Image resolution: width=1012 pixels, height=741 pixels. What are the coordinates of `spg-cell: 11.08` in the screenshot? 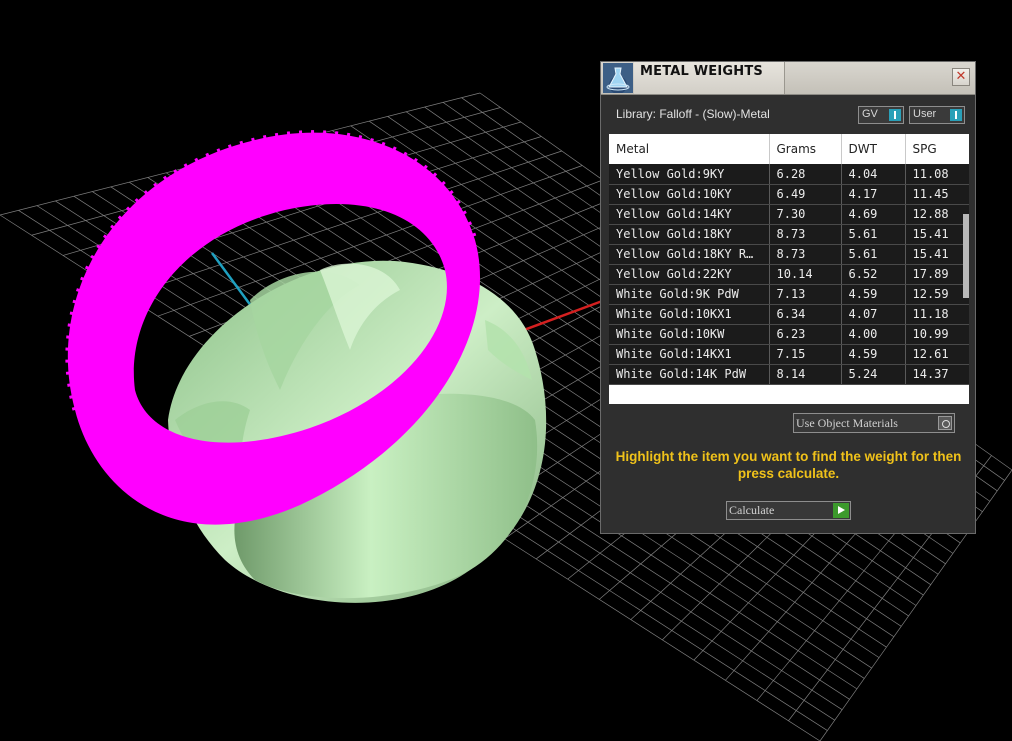 It's located at (937, 174).